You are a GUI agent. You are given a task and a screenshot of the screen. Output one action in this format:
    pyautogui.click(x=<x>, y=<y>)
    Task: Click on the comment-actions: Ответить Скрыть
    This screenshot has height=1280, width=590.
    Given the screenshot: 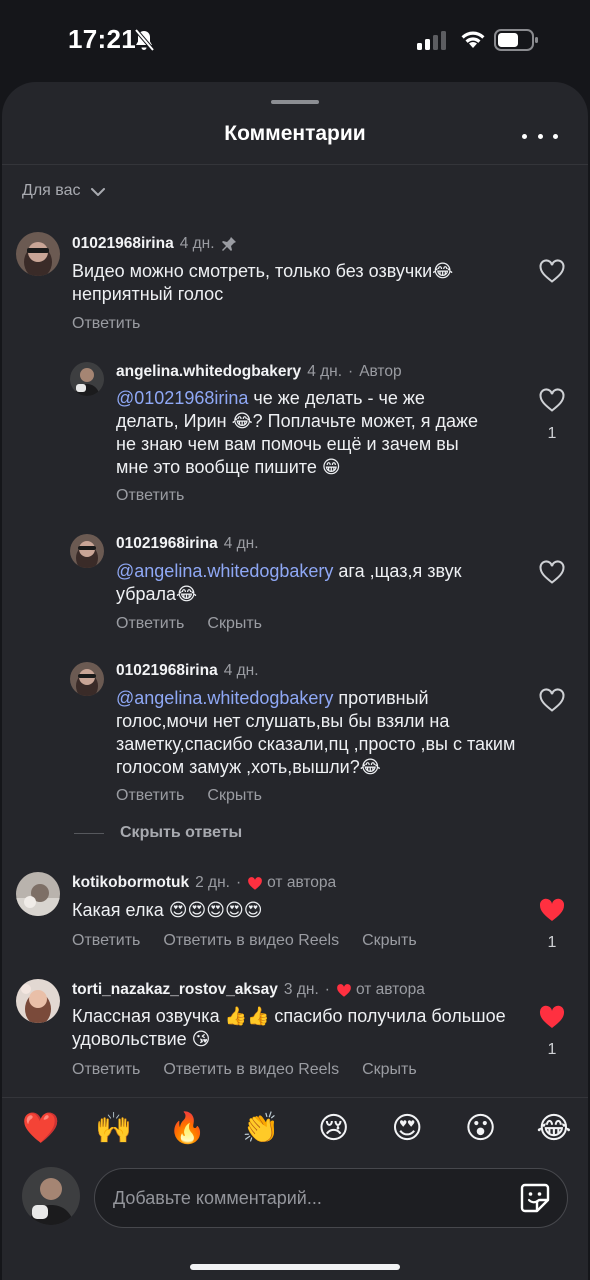 What is the action you would take?
    pyautogui.click(x=189, y=796)
    